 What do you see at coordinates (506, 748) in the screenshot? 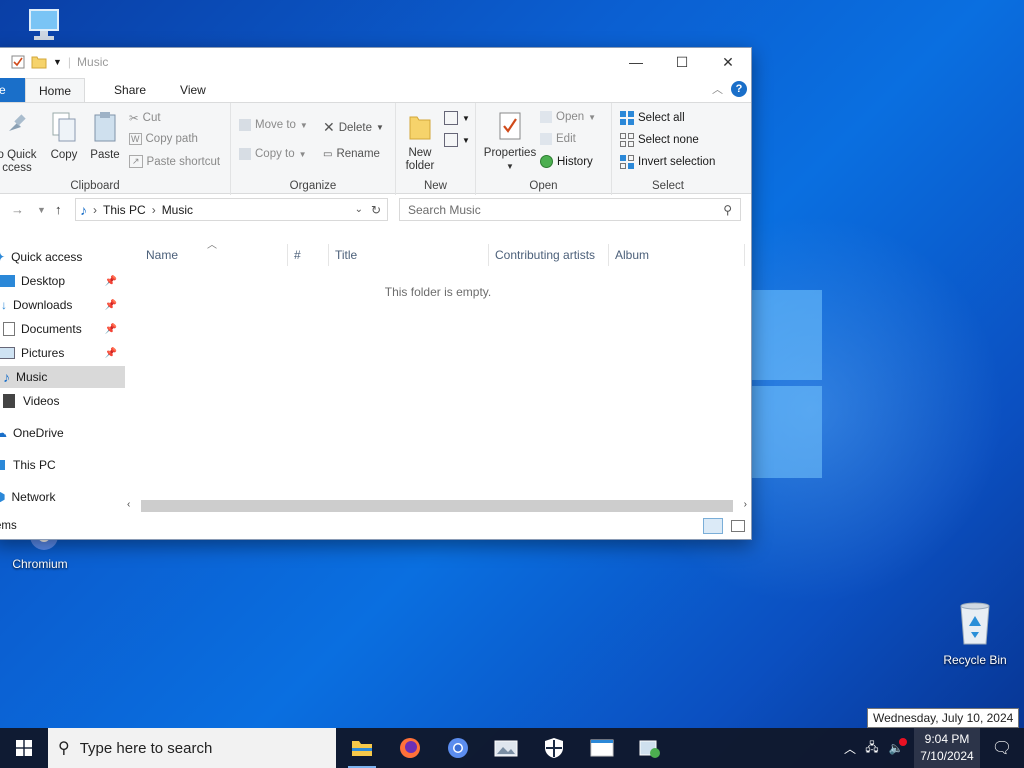
I see `taskbar-photos` at bounding box center [506, 748].